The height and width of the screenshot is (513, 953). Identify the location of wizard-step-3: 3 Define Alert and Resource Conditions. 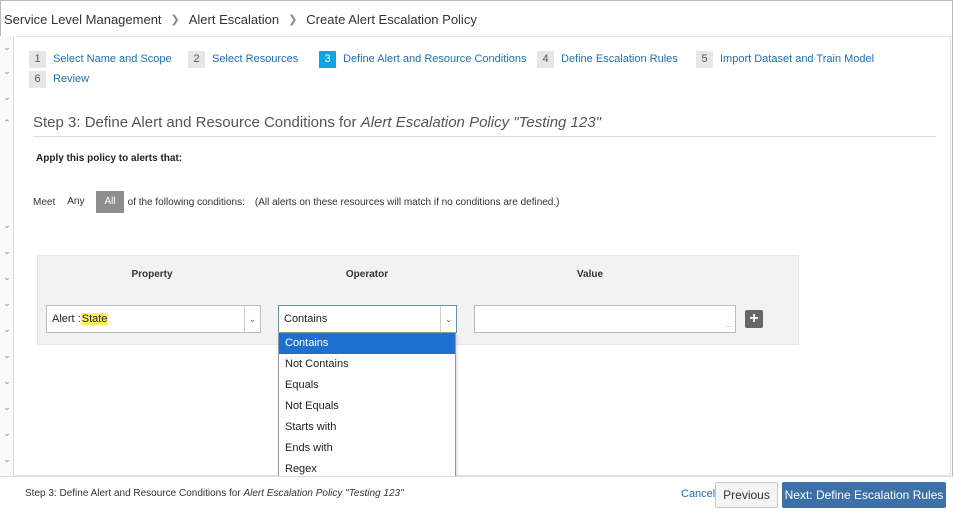
(422, 59).